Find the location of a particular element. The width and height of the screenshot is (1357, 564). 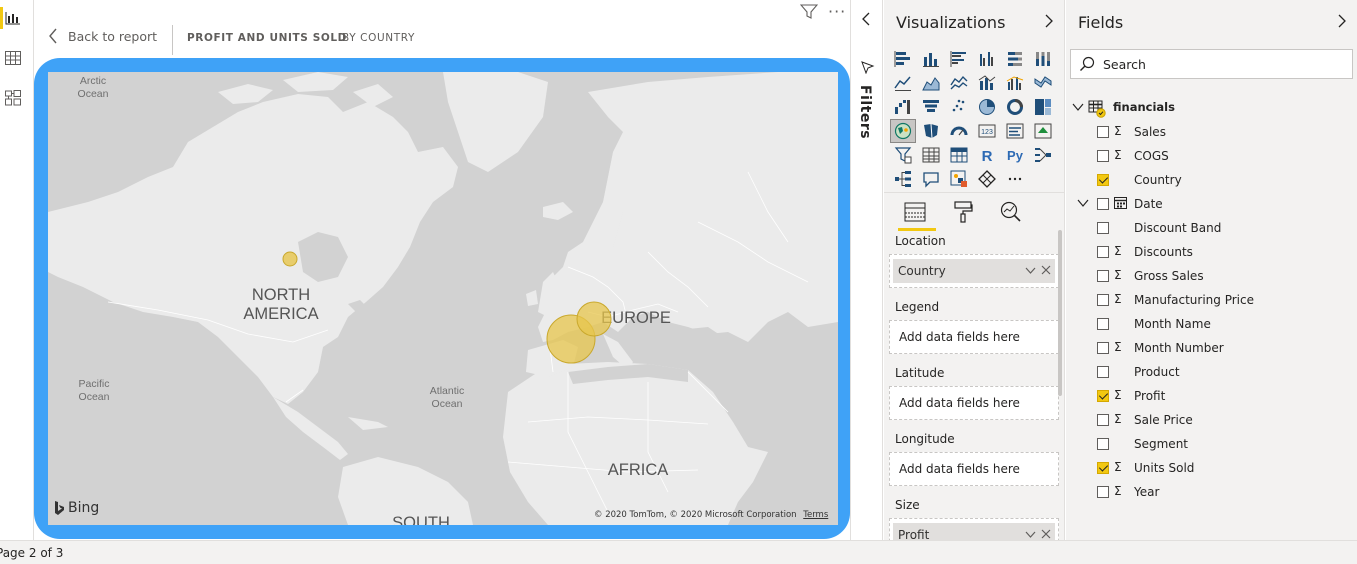

line-and-clustered-column-chart-icon is located at coordinates (1015, 83).